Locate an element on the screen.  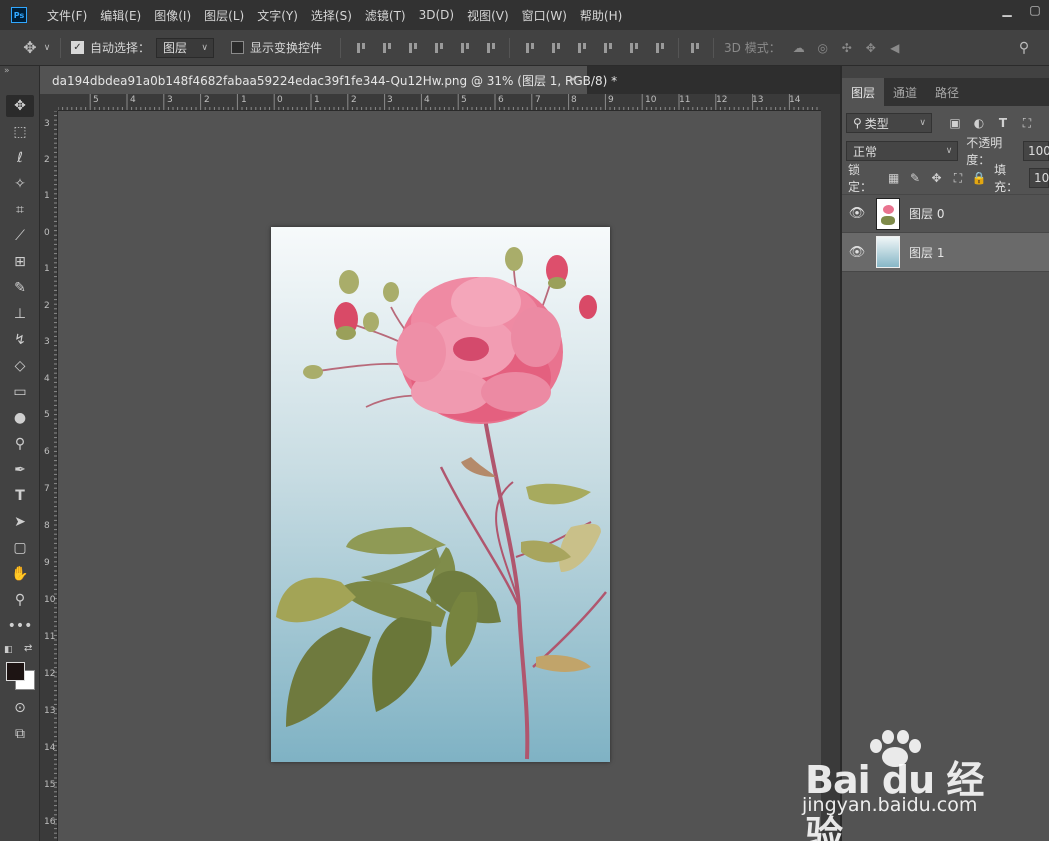
restore-button: ▢ is located at coordinates (1035, 10).